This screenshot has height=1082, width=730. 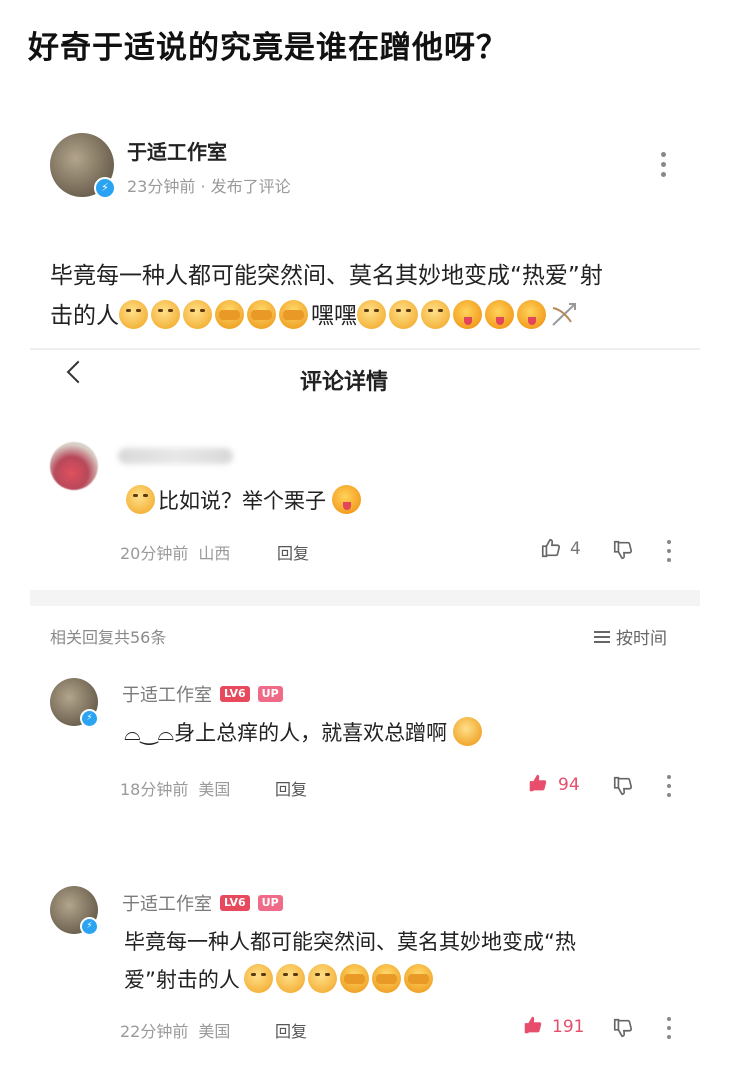 What do you see at coordinates (175, 789) in the screenshot?
I see `reply-meta: 18分钟前 美国` at bounding box center [175, 789].